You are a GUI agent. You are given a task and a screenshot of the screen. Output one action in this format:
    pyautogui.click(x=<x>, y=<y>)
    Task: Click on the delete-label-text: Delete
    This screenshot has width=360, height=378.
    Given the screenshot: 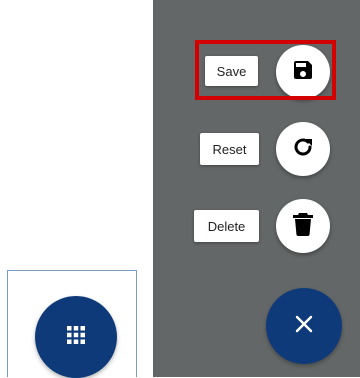 What is the action you would take?
    pyautogui.click(x=226, y=226)
    